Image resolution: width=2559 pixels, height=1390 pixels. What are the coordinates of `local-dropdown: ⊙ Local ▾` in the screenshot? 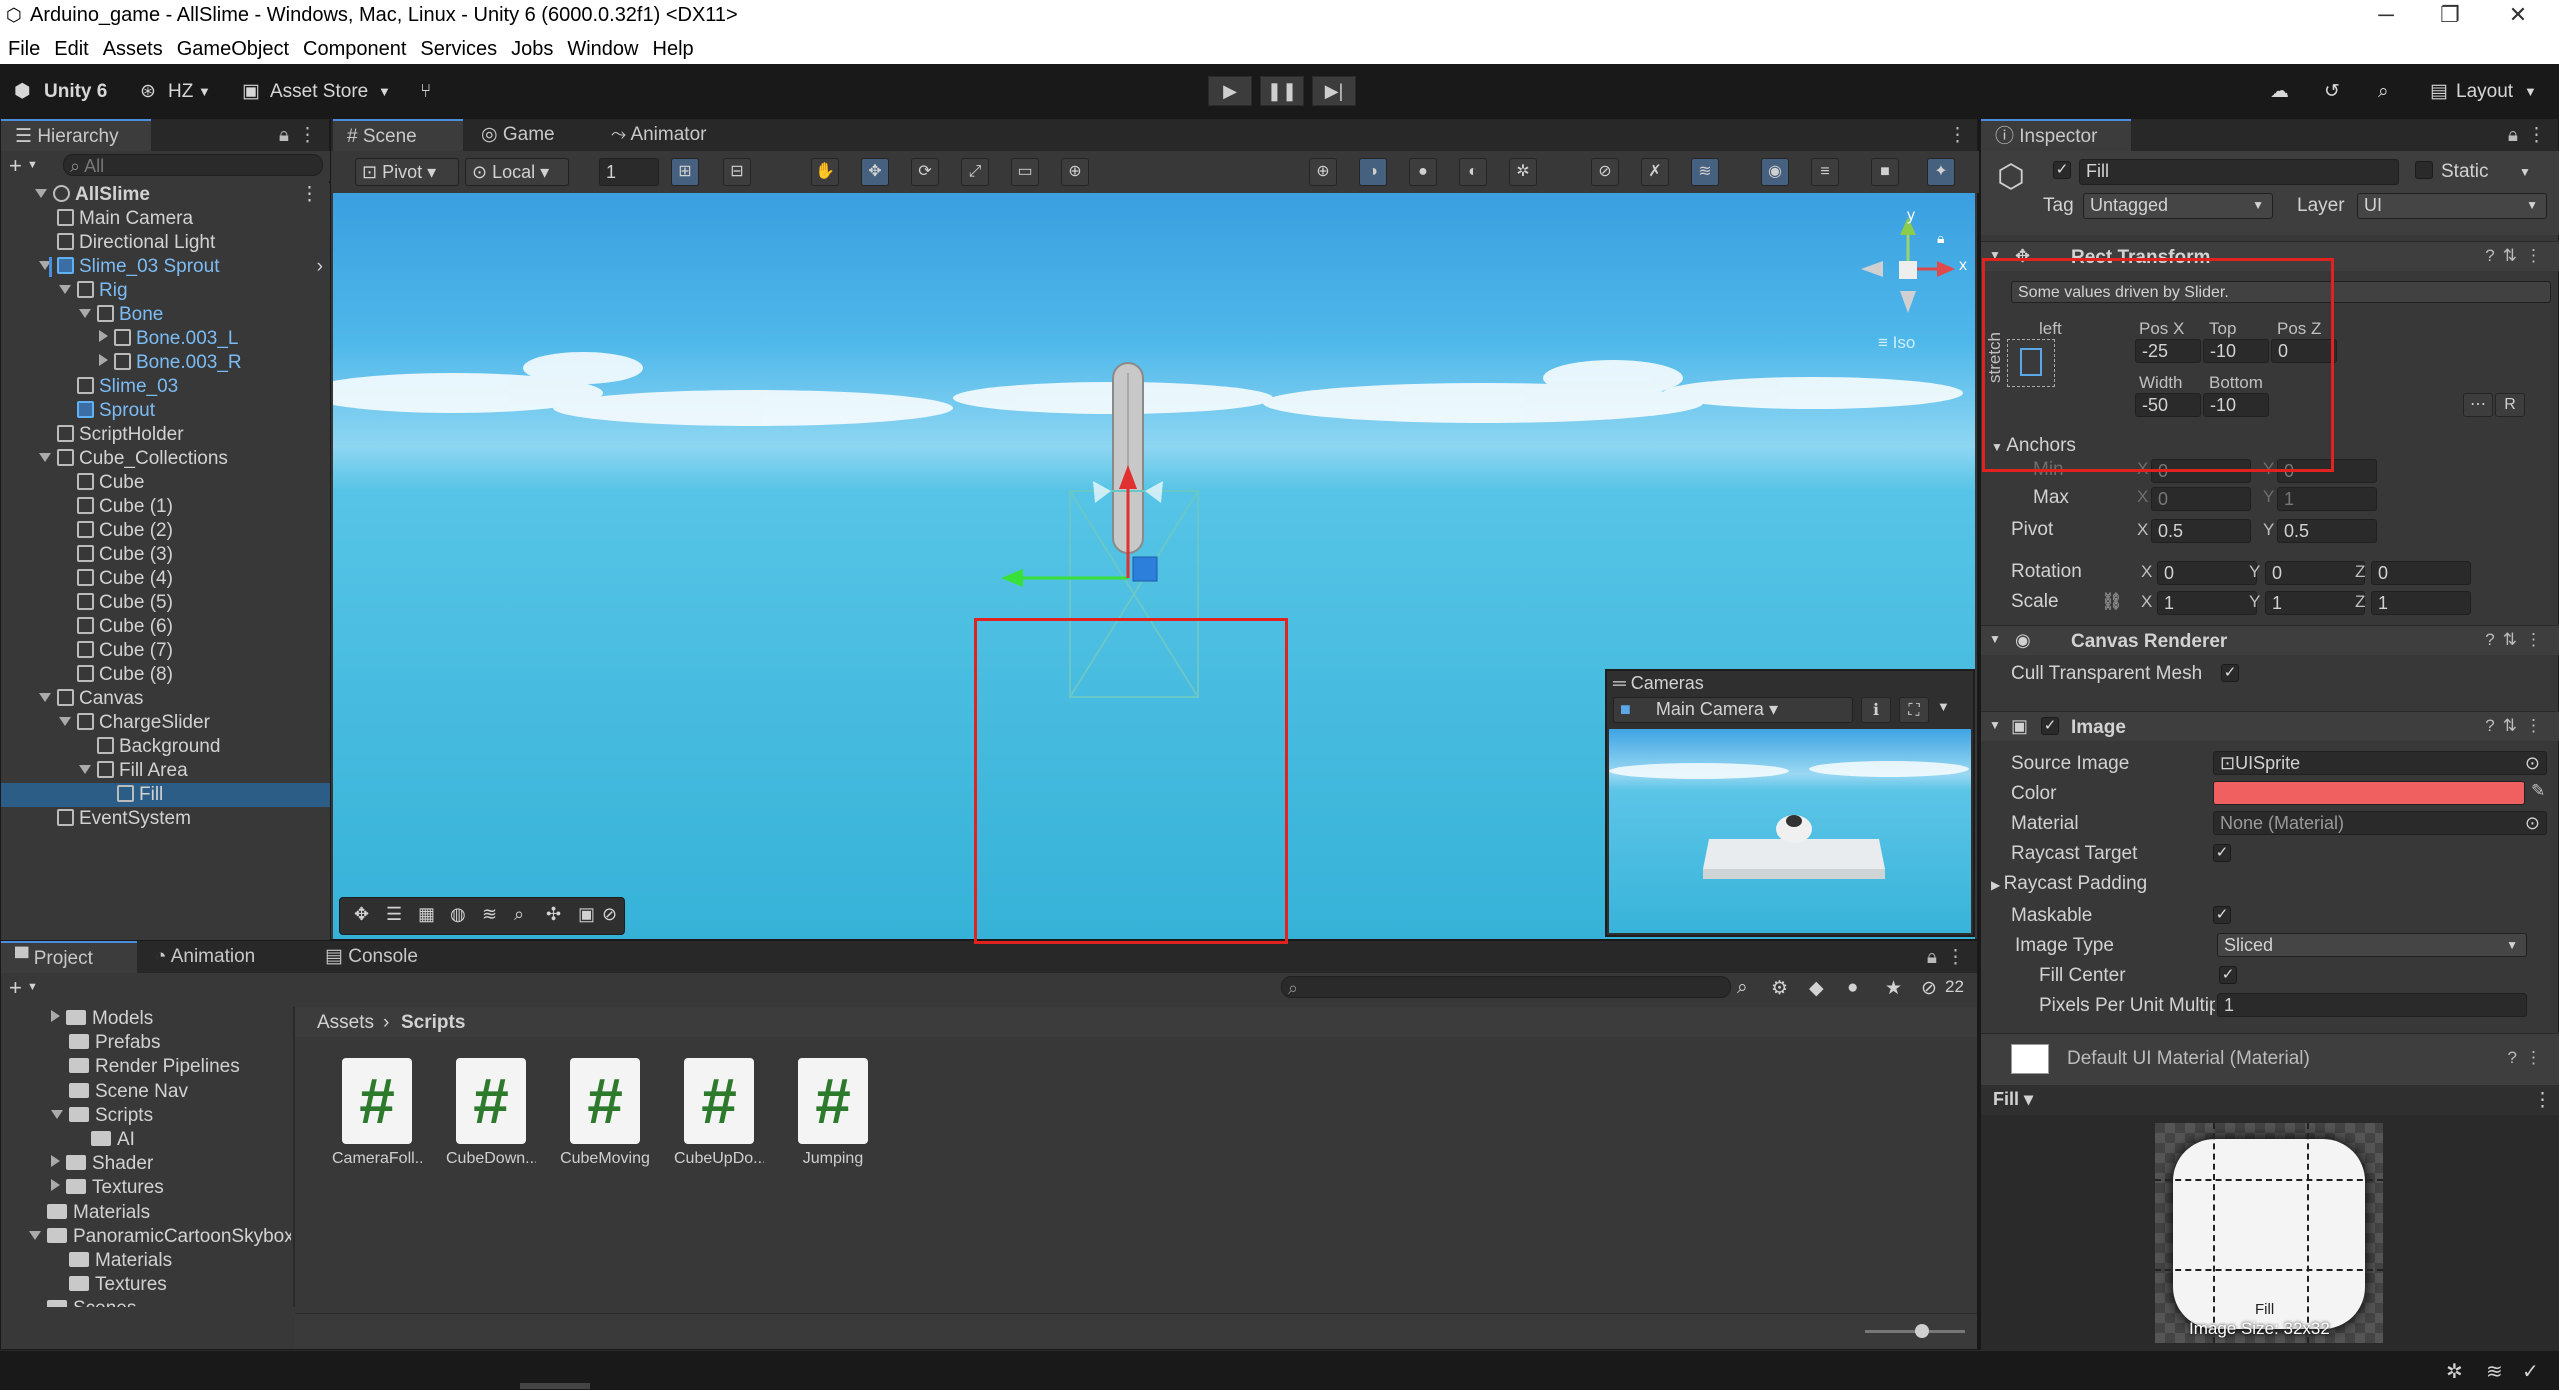 It's located at (517, 172).